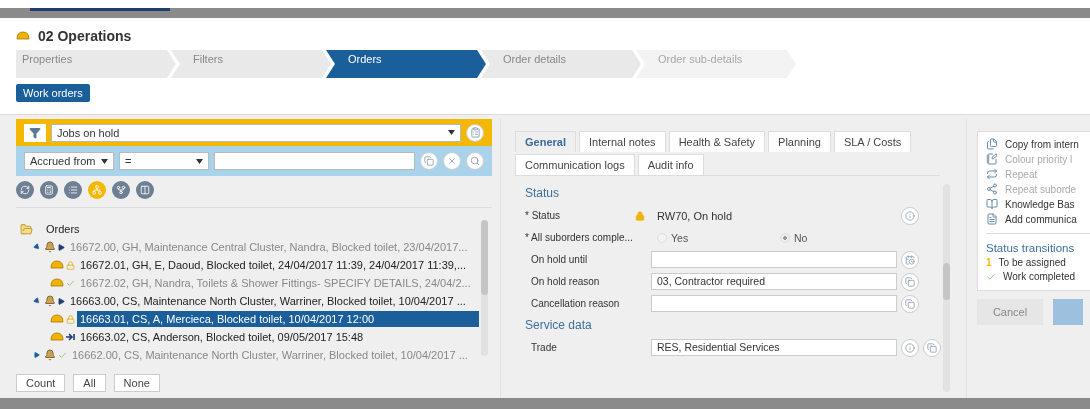 Image resolution: width=1090 pixels, height=409 pixels. I want to click on detail-tab: Internal notes, so click(622, 141).